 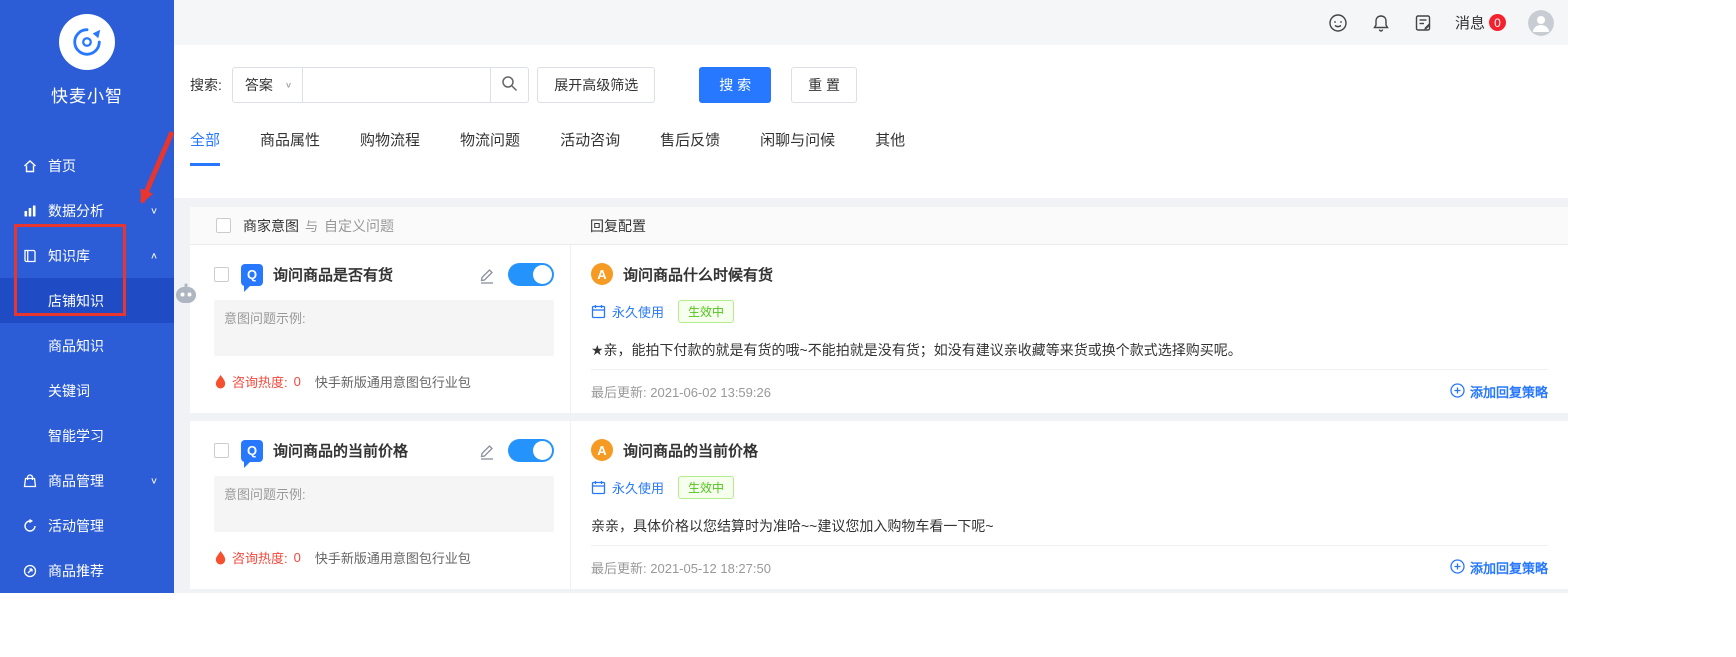 I want to click on bag-icon, so click(x=30, y=481).